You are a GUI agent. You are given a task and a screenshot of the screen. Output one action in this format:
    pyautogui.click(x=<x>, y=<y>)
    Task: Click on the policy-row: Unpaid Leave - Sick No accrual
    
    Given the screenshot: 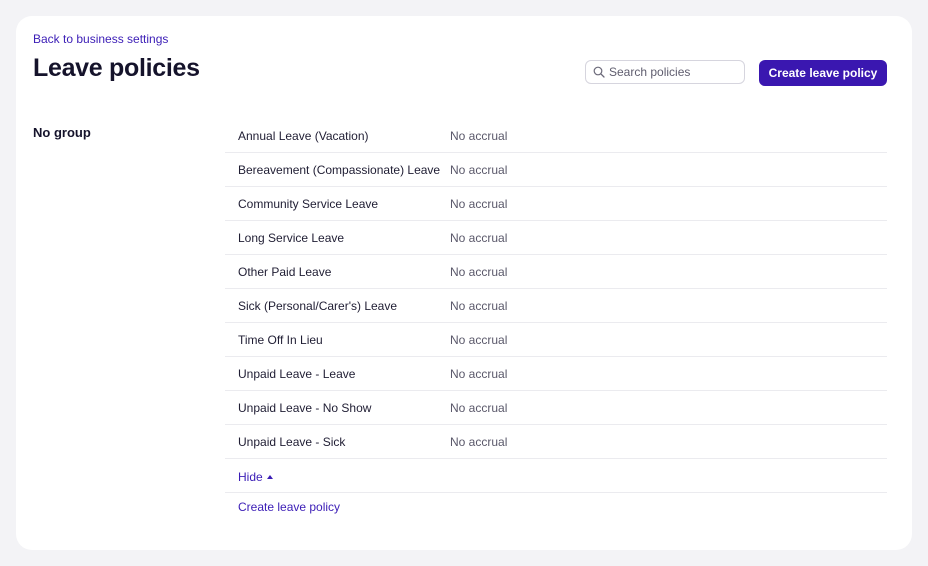 What is the action you would take?
    pyautogui.click(x=556, y=442)
    